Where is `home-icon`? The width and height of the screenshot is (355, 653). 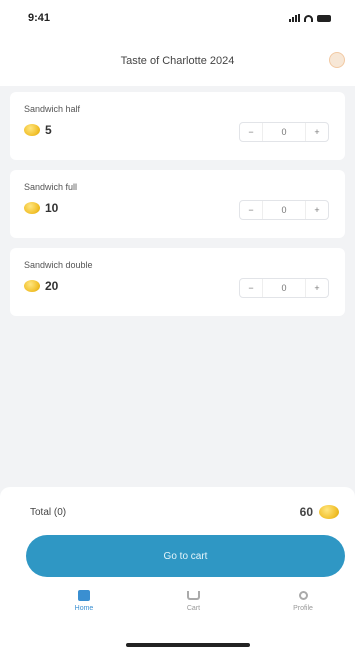
home-icon is located at coordinates (84, 595).